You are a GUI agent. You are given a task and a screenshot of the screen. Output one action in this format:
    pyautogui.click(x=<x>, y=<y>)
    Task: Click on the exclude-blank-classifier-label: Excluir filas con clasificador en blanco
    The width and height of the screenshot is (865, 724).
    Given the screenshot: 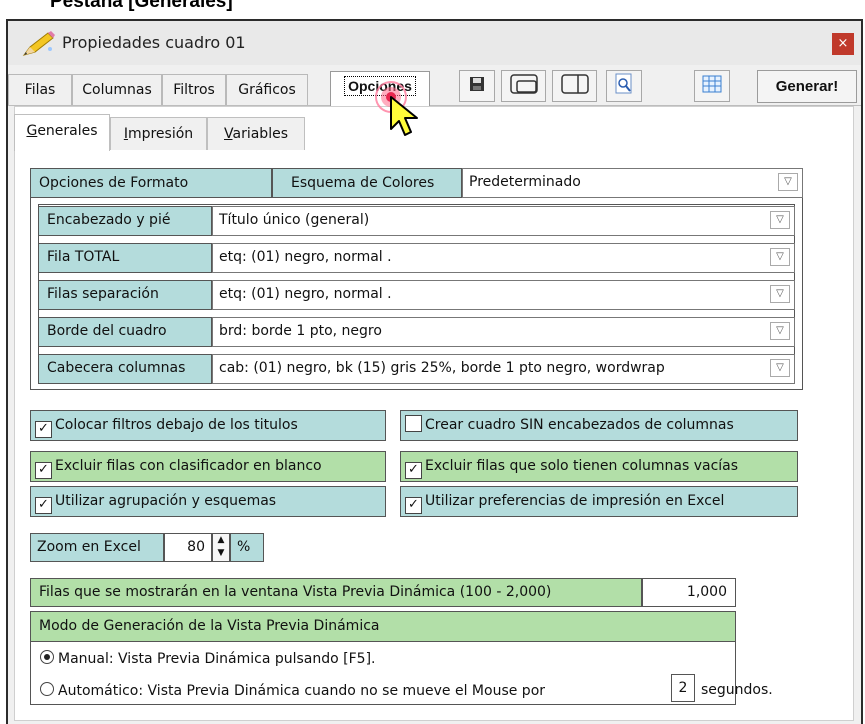 What is the action you would take?
    pyautogui.click(x=188, y=466)
    